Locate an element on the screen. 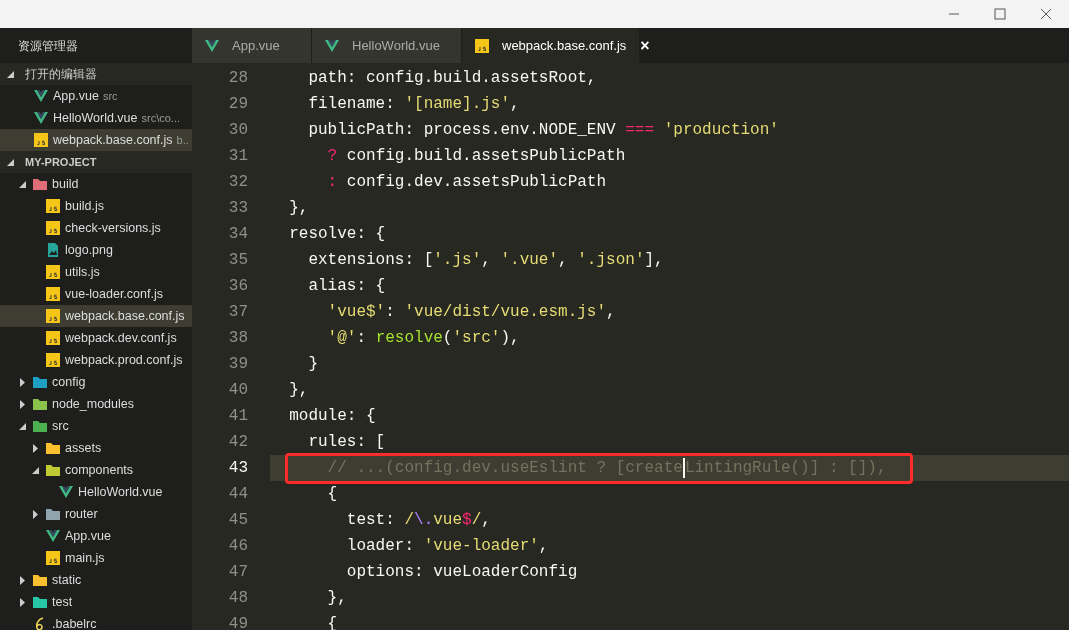 This screenshot has width=1069, height=630. line-number: 39 is located at coordinates (237, 364).